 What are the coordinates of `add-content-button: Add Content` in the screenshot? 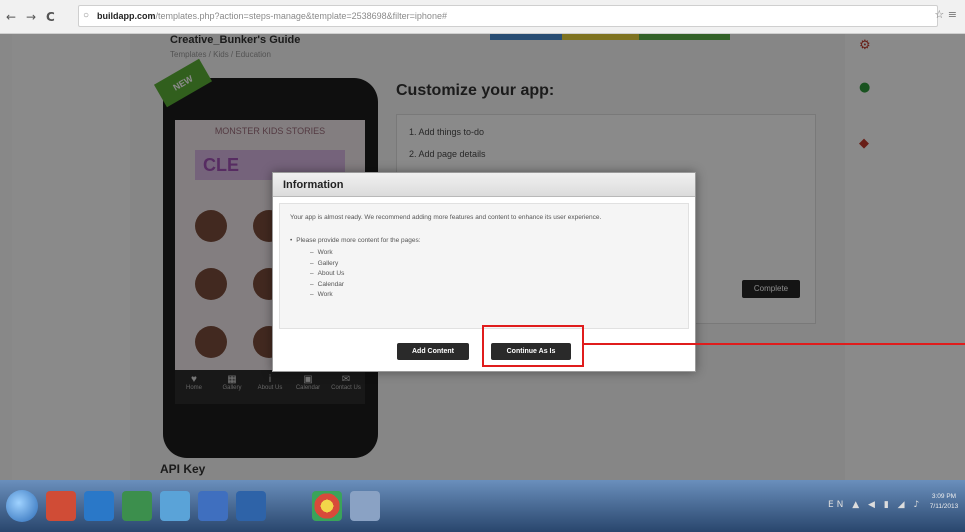 It's located at (433, 351).